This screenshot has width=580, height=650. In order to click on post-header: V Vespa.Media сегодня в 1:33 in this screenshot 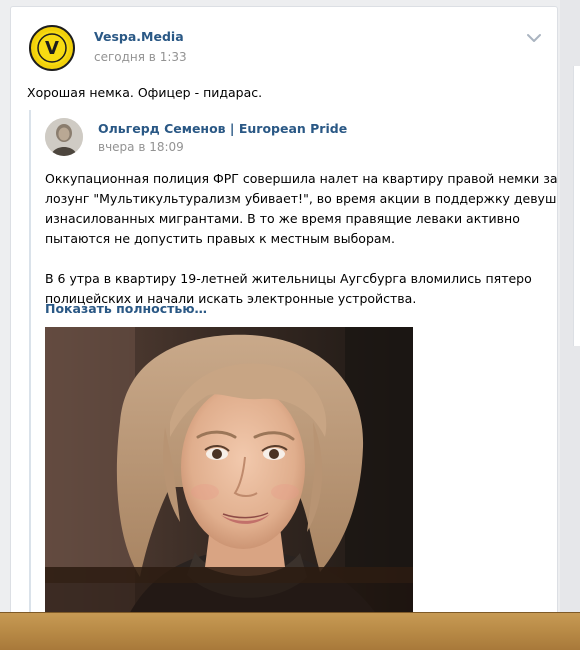, I will do `click(284, 49)`.